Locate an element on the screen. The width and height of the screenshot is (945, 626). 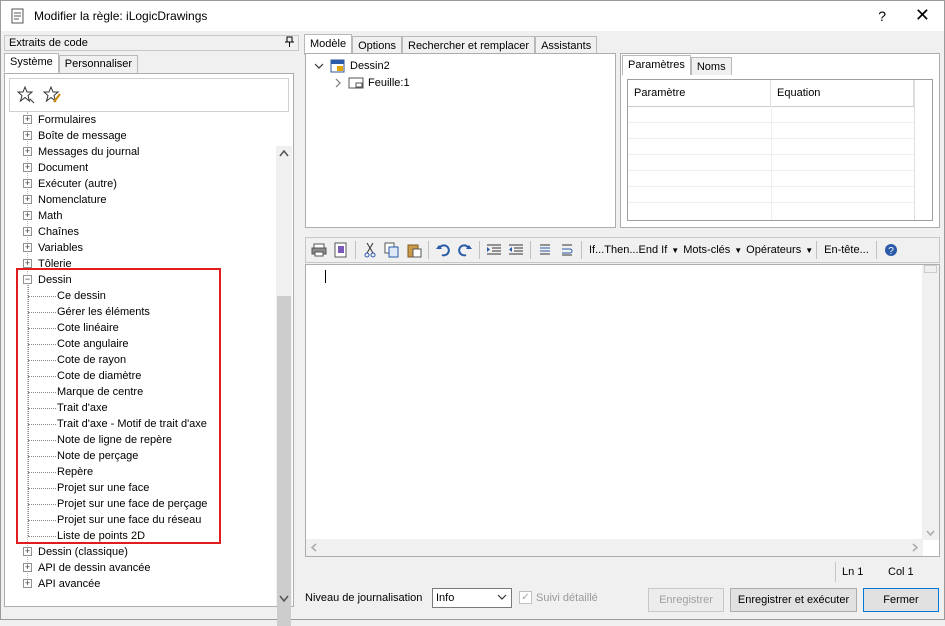
tree-item: Repère is located at coordinates (75, 472).